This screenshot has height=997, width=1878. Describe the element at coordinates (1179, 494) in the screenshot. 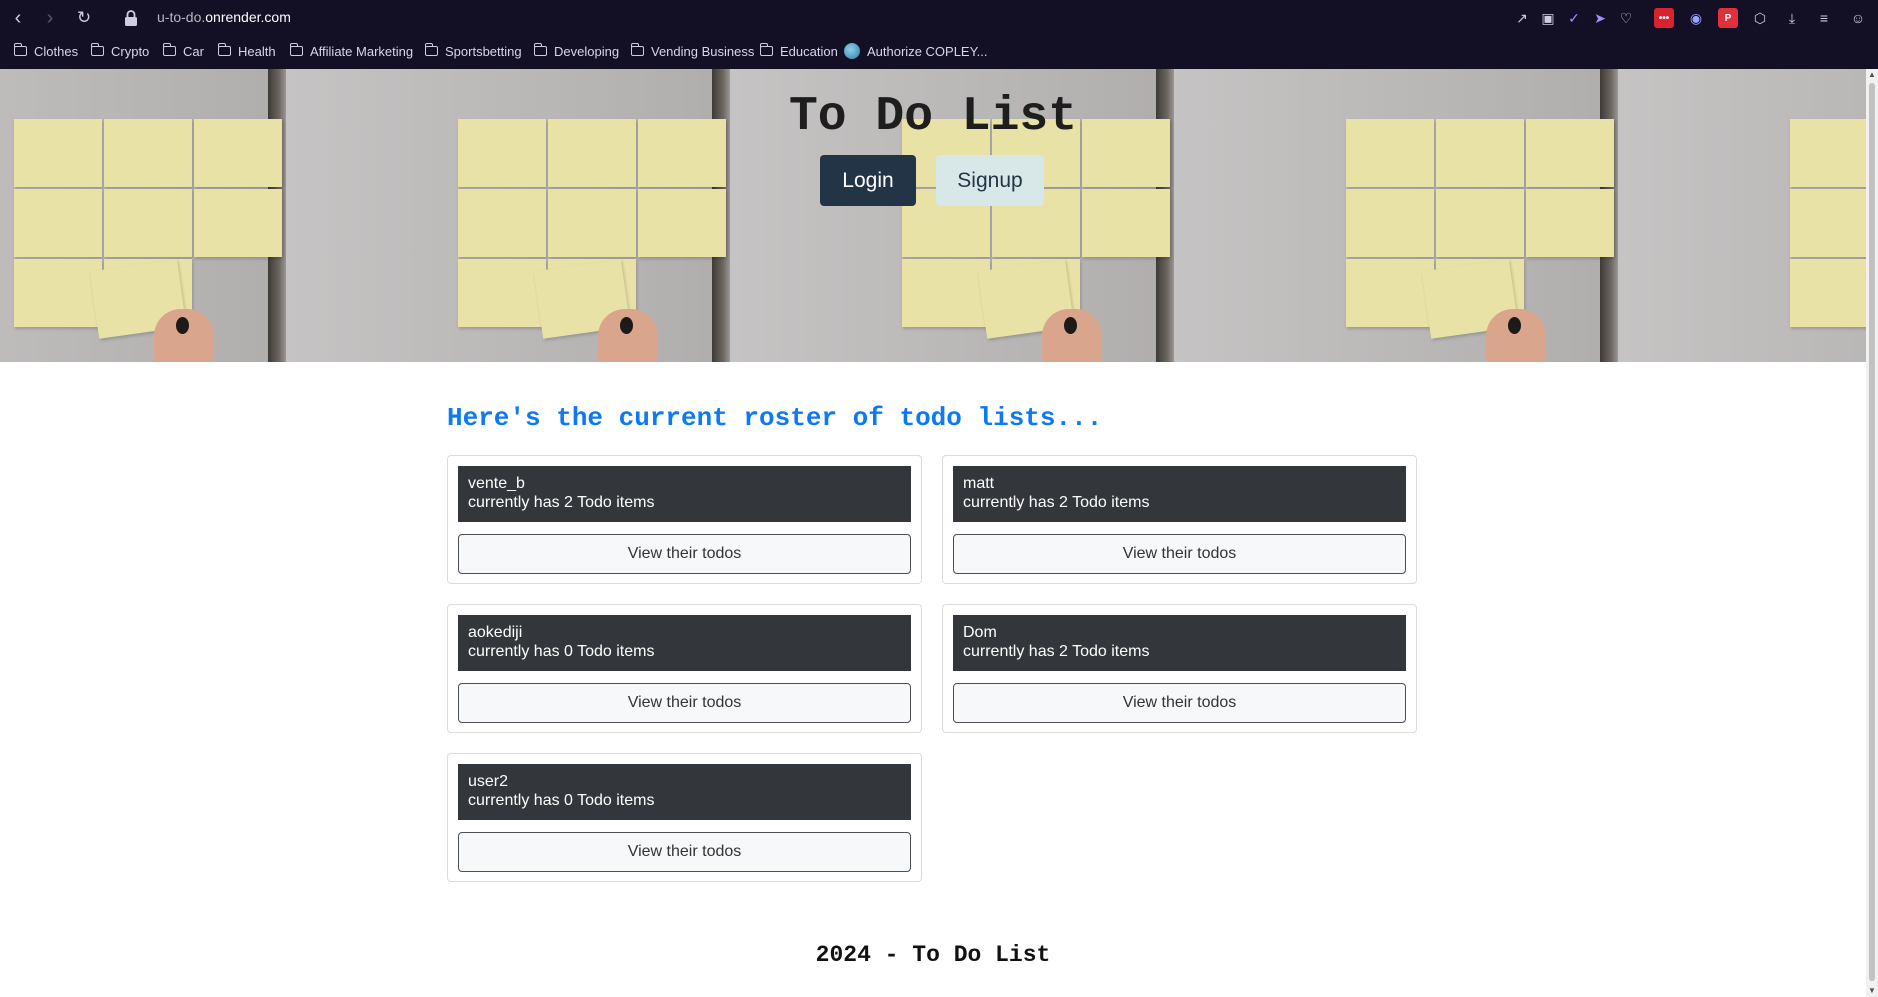

I see `user-card-header: matt currently has 2 Todo items` at that location.